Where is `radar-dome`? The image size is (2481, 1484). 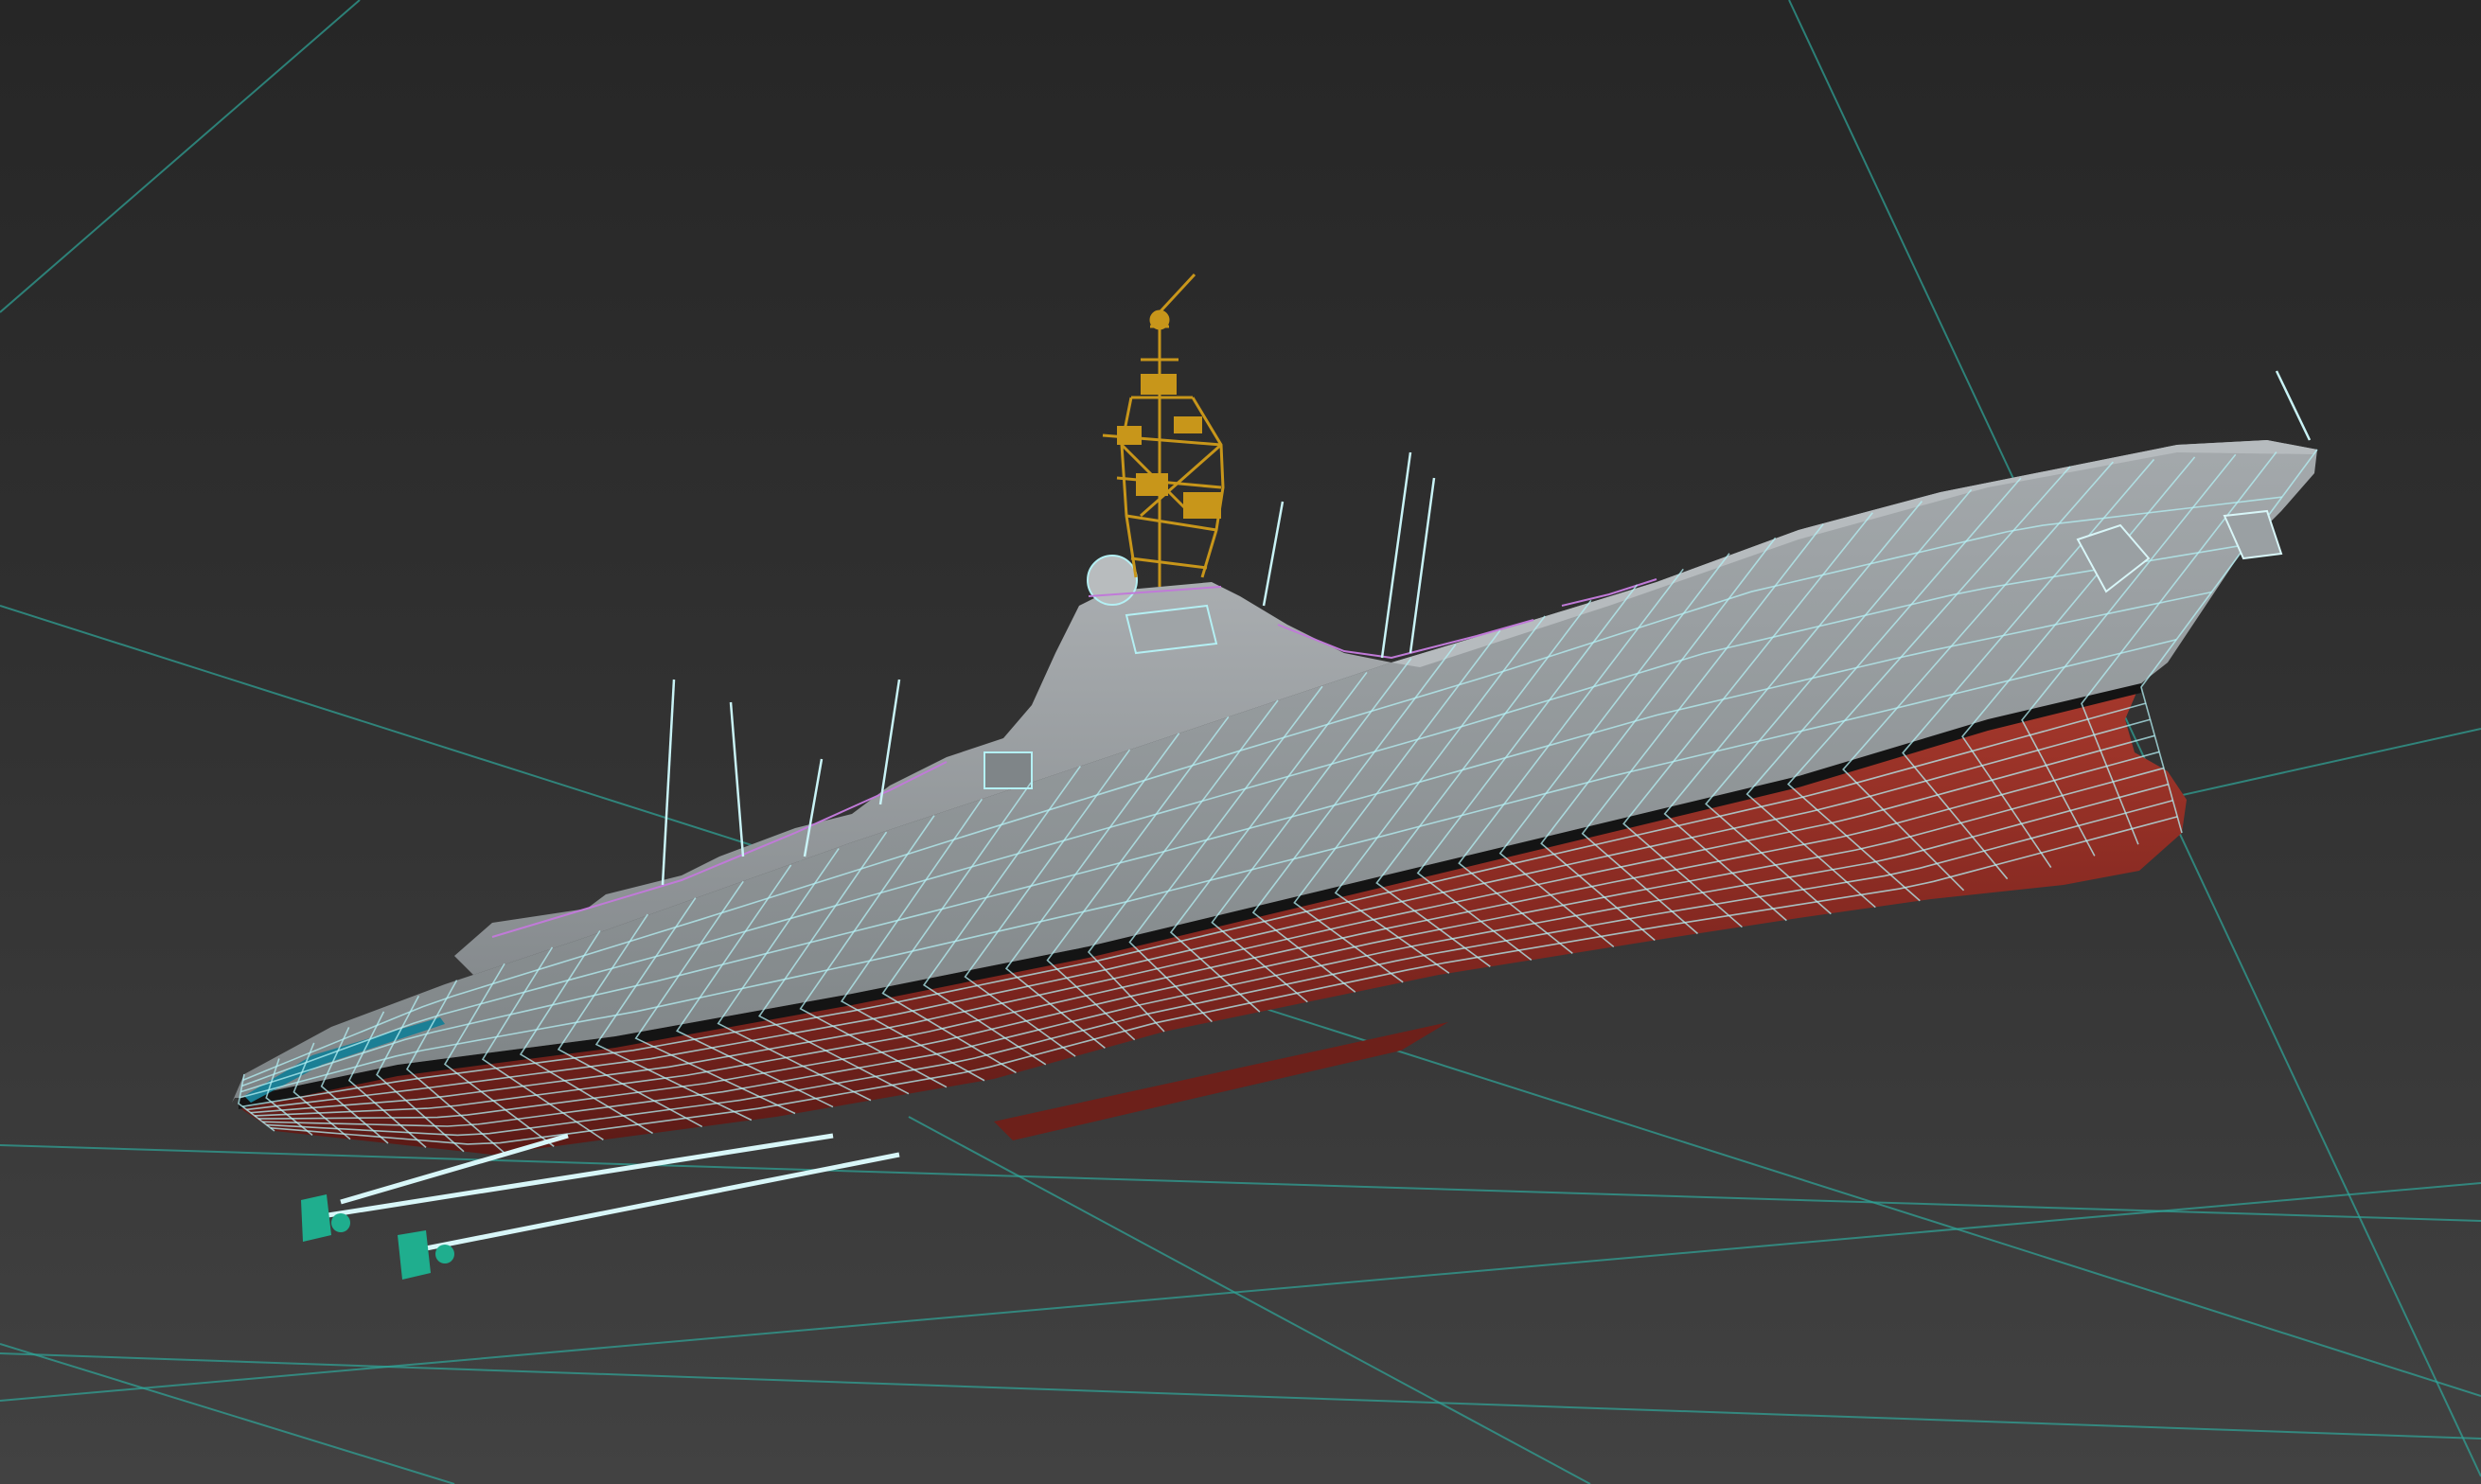
radar-dome is located at coordinates (1112, 580).